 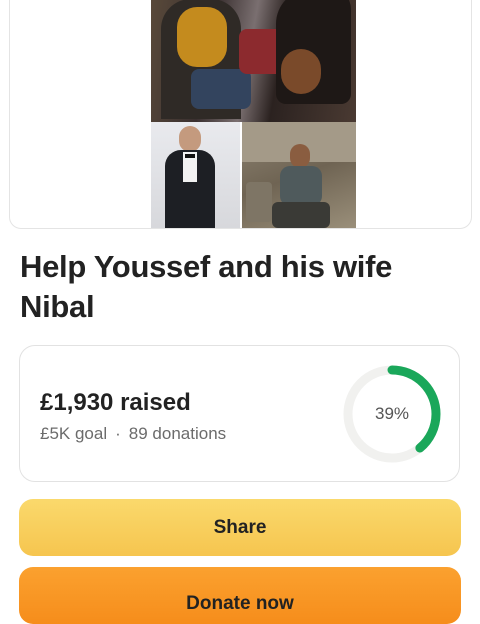 What do you see at coordinates (240, 527) in the screenshot?
I see `share-button: Share` at bounding box center [240, 527].